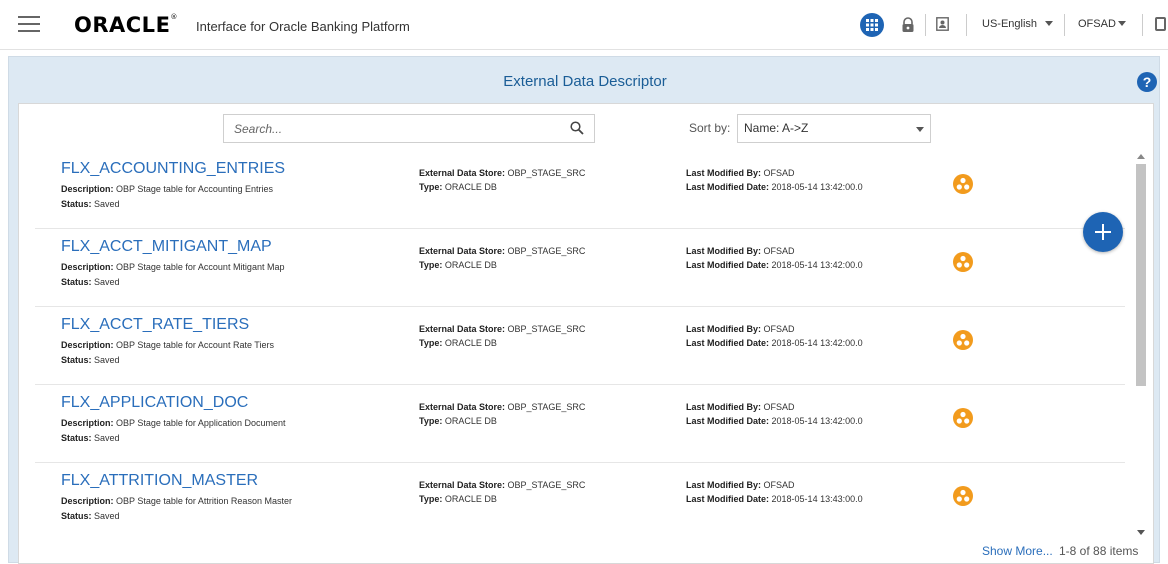 The image size is (1168, 564). What do you see at coordinates (174, 17) in the screenshot?
I see `logo-mark: ®` at bounding box center [174, 17].